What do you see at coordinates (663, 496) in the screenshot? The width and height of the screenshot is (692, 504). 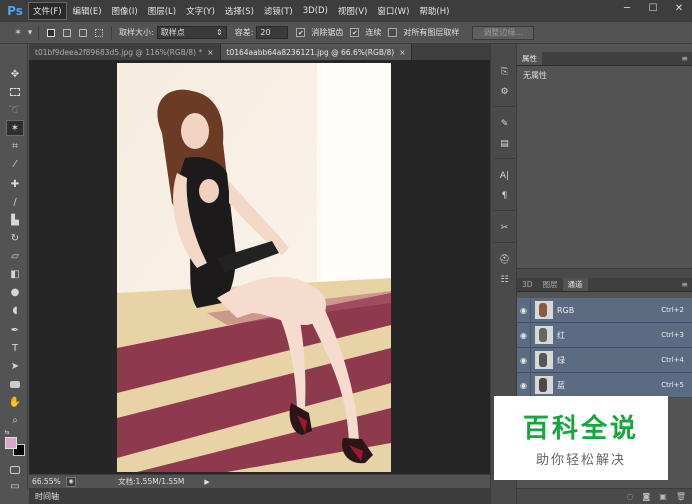 I see `new-channel-icon: ▣` at bounding box center [663, 496].